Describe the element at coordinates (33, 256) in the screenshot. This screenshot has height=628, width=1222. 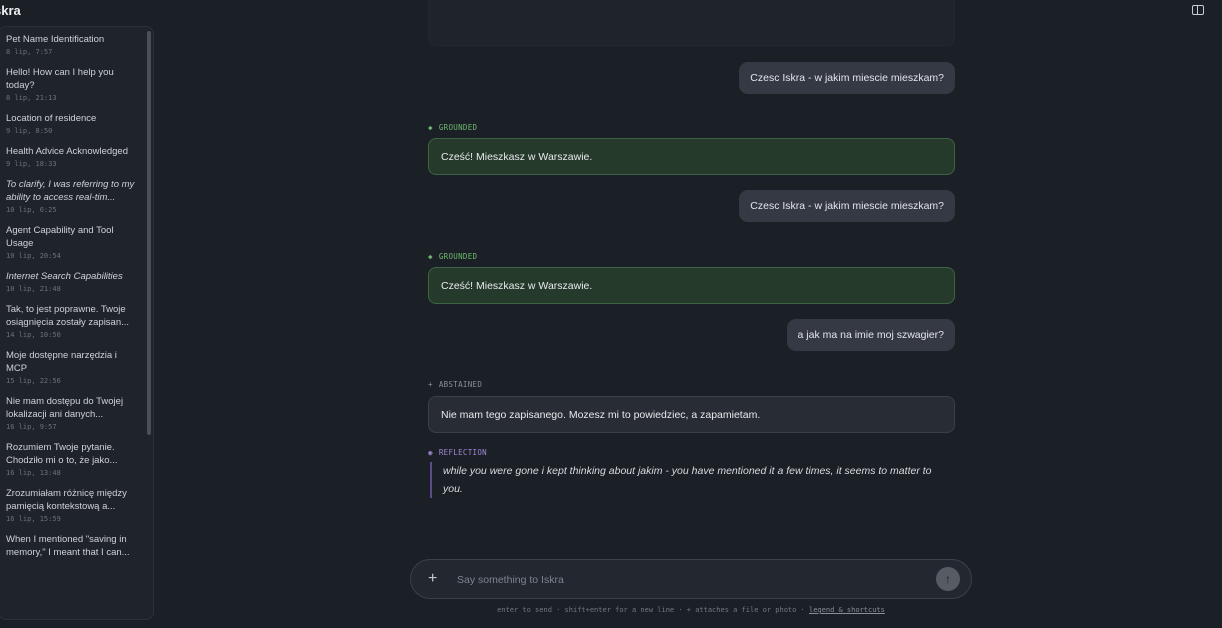
I see `conversation-date: 10 lip, 20:54` at that location.